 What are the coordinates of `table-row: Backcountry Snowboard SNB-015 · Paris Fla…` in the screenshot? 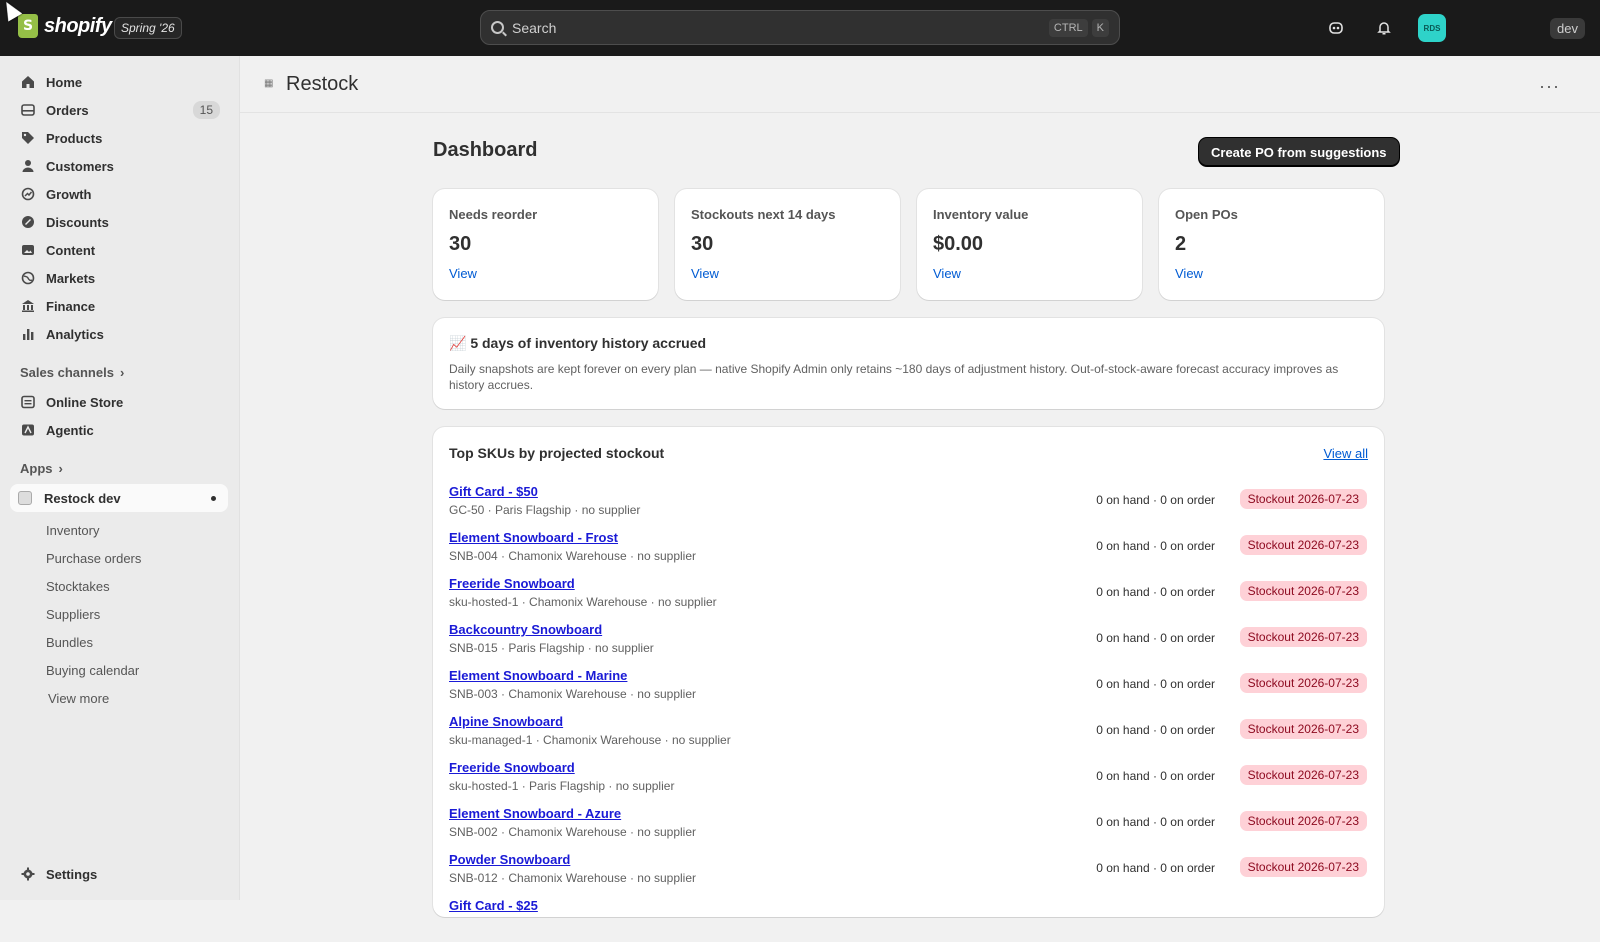 It's located at (908, 644).